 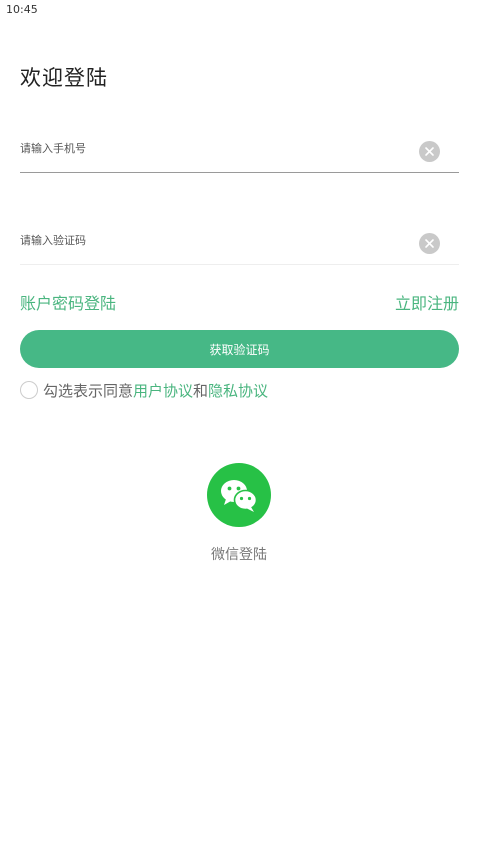 I want to click on user-agreement-link: 用户协议, so click(x=163, y=390).